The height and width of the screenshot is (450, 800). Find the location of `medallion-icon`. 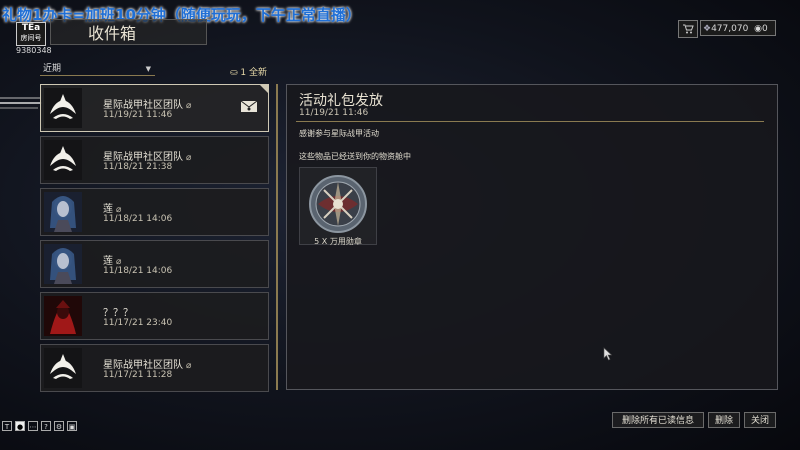

medallion-icon is located at coordinates (338, 204).